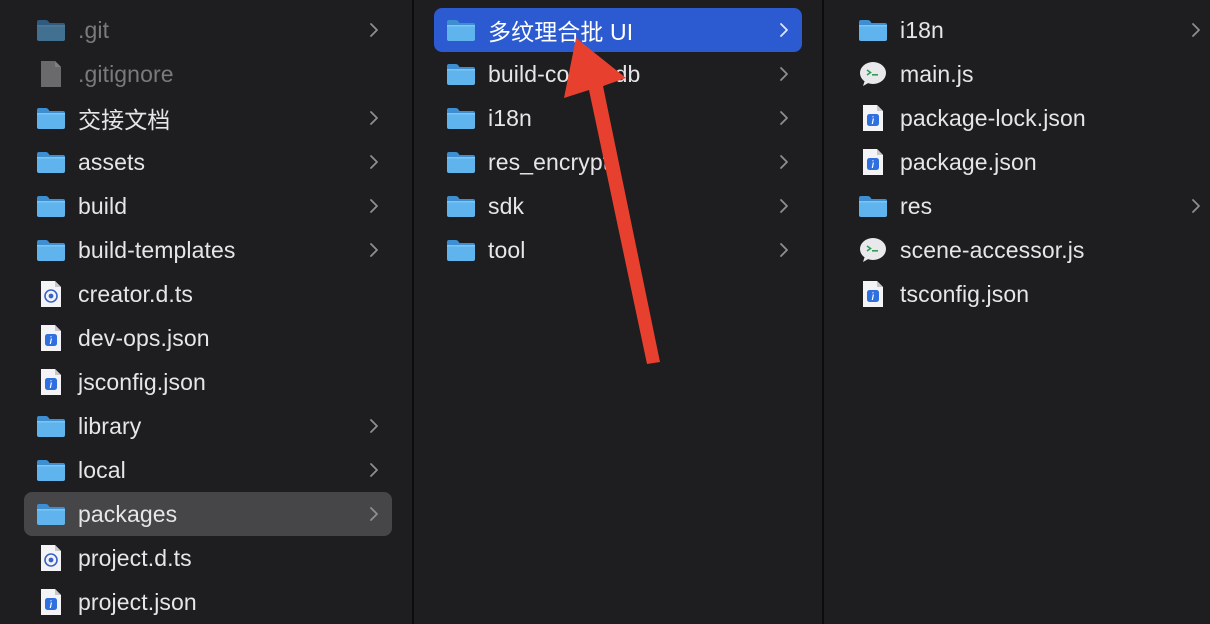 The height and width of the screenshot is (624, 1210). What do you see at coordinates (51, 74) in the screenshot?
I see `file-icon` at bounding box center [51, 74].